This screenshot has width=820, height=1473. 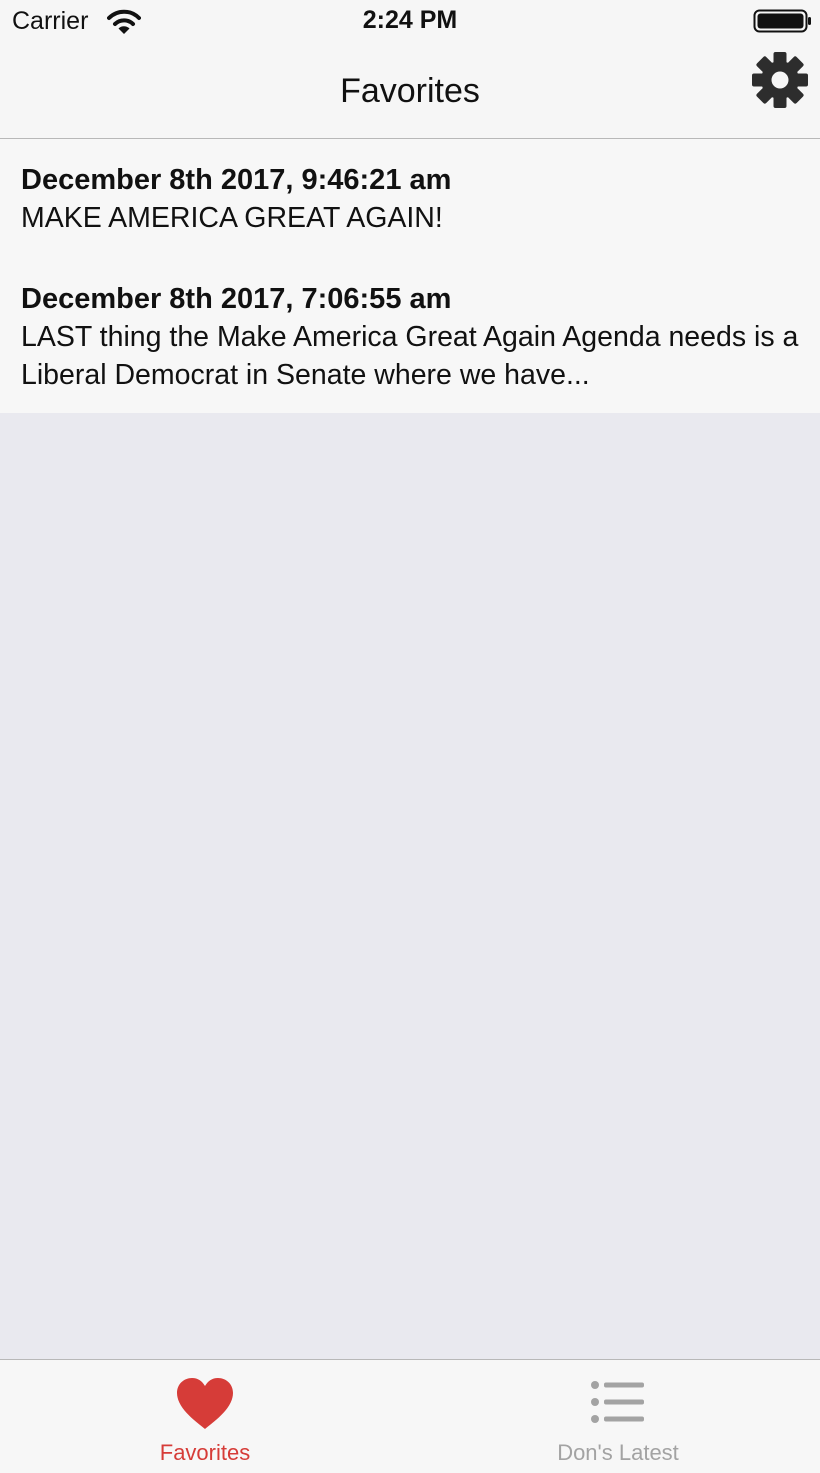 What do you see at coordinates (783, 23) in the screenshot?
I see `battery-icon` at bounding box center [783, 23].